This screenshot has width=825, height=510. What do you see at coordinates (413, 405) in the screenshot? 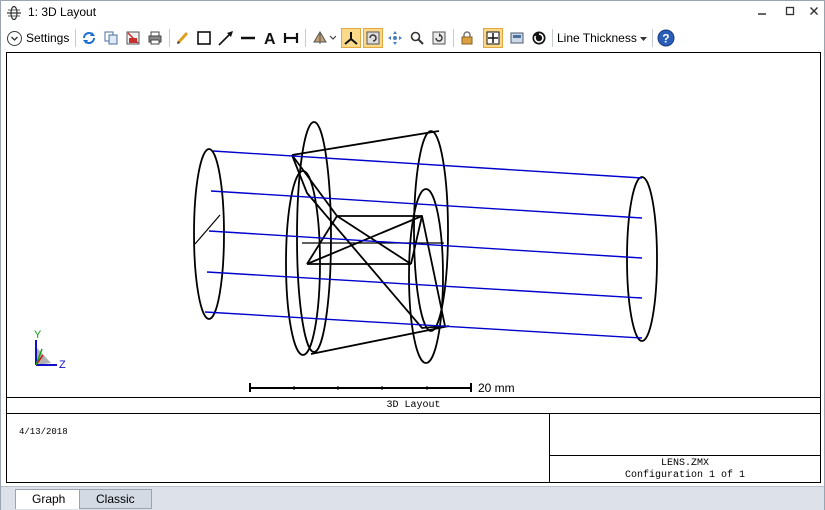
I see `plot-title: 3D Layout` at bounding box center [413, 405].